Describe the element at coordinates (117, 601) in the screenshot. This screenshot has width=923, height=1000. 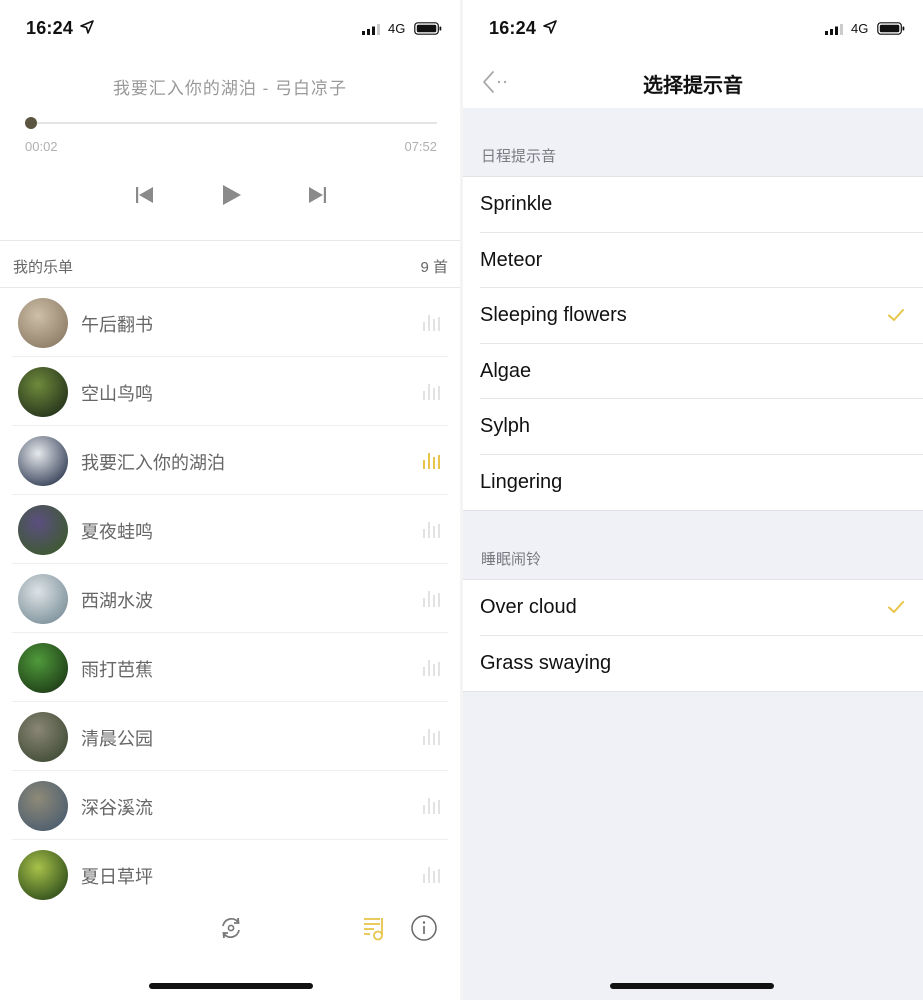
I see `track-name: 西湖水波` at that location.